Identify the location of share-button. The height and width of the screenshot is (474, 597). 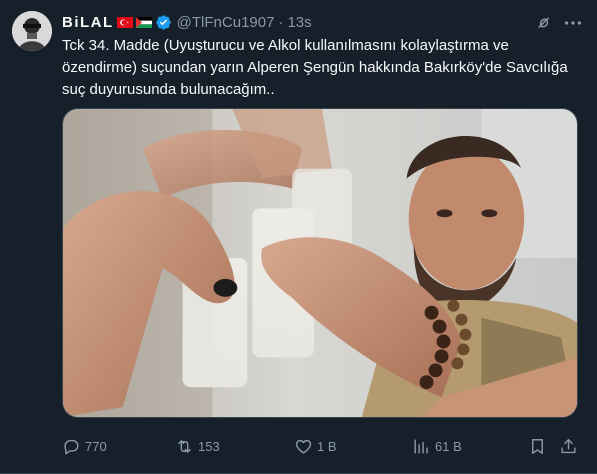
(568, 446).